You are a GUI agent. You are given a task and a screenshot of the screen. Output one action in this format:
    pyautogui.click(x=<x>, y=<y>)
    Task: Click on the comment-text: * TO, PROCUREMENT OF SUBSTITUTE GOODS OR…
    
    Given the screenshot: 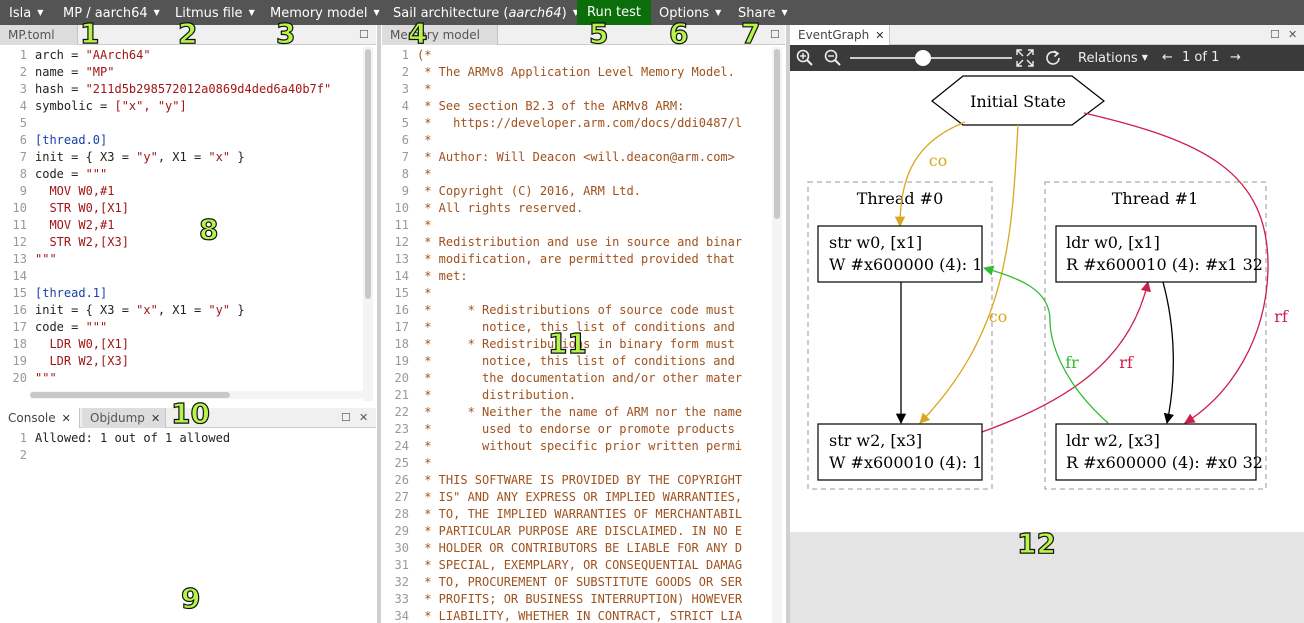 What is the action you would take?
    pyautogui.click(x=580, y=582)
    